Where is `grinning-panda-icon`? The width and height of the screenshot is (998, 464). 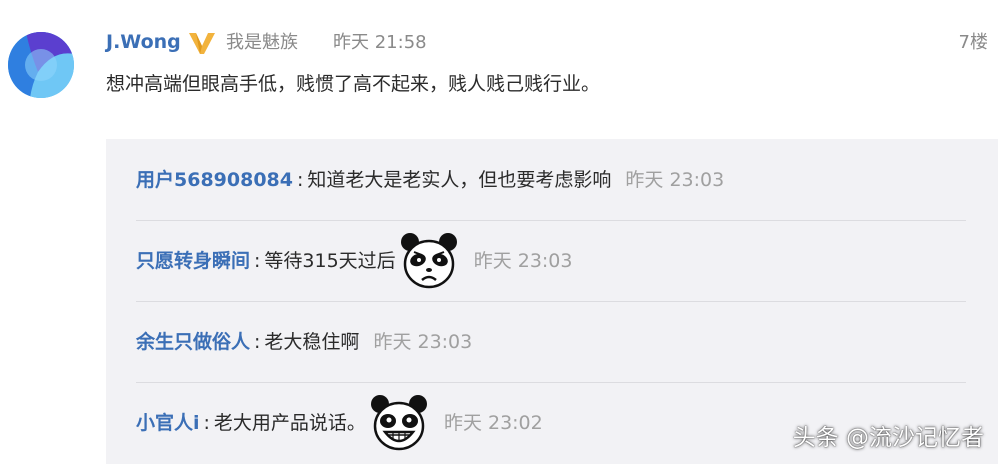 grinning-panda-icon is located at coordinates (398, 423).